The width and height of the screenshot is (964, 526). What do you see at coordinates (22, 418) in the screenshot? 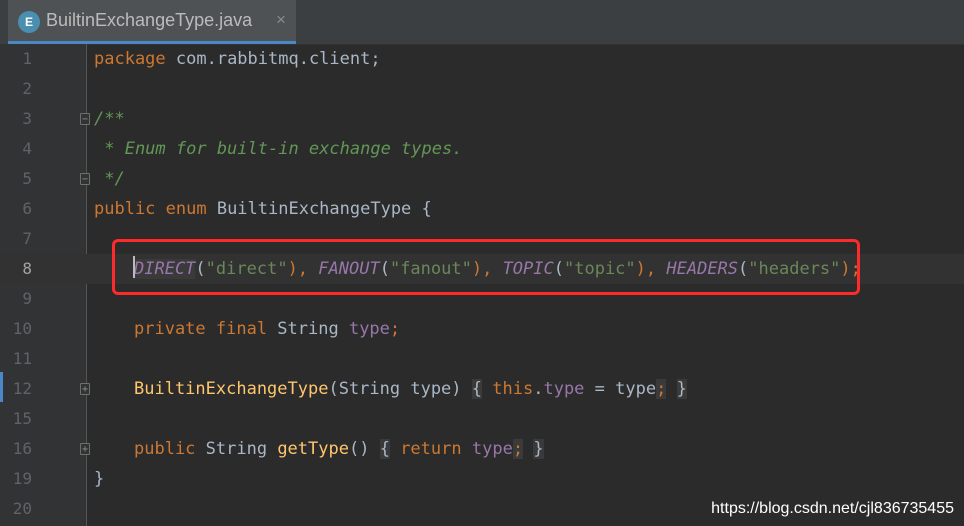
I see `line-number: 15` at bounding box center [22, 418].